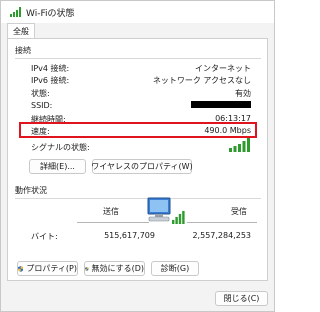 This screenshot has height=312, width=320. What do you see at coordinates (42, 105) in the screenshot?
I see `ssid-label: SSID:` at bounding box center [42, 105].